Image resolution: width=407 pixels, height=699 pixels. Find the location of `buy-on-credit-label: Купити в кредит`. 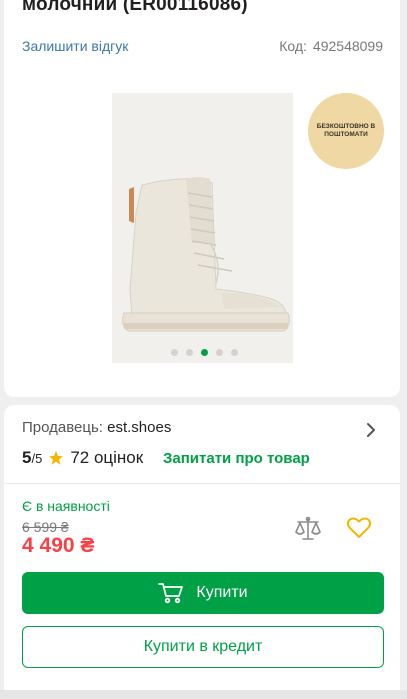

buy-on-credit-label: Купити в кредит is located at coordinates (203, 646).